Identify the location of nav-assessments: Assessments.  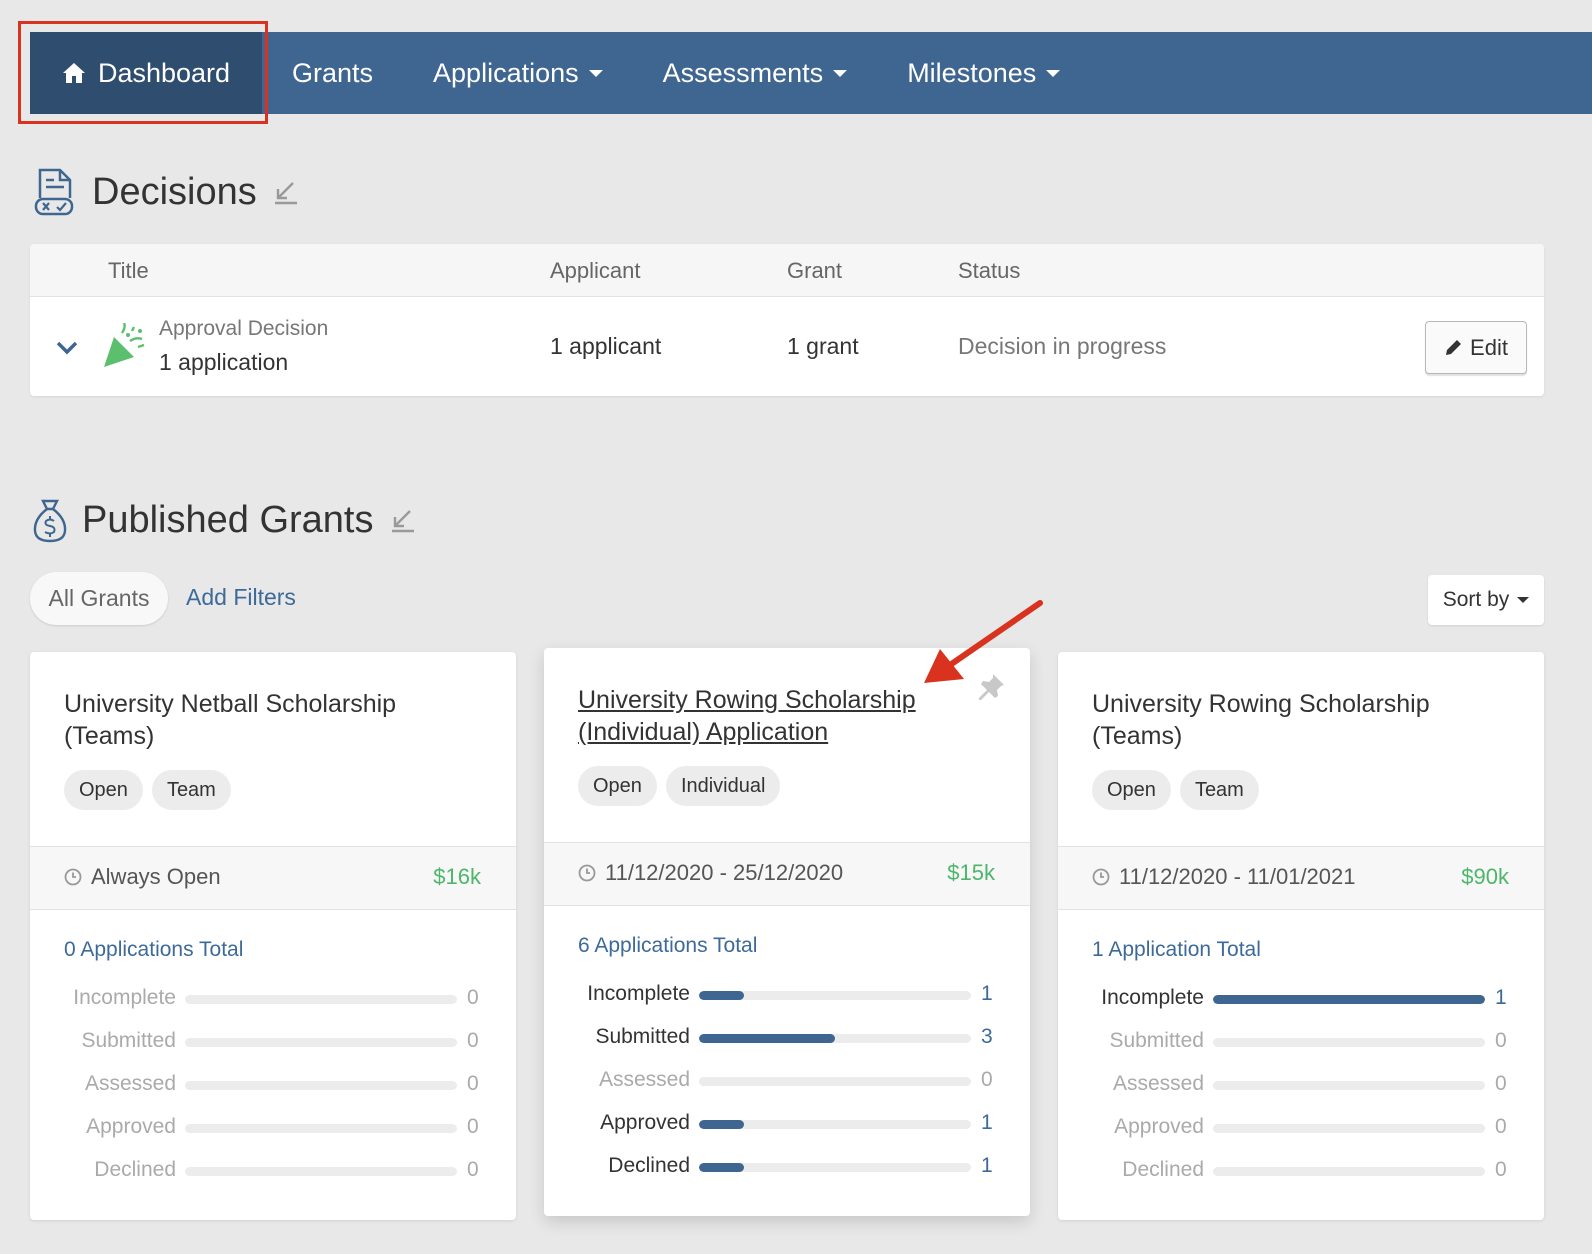
(755, 73).